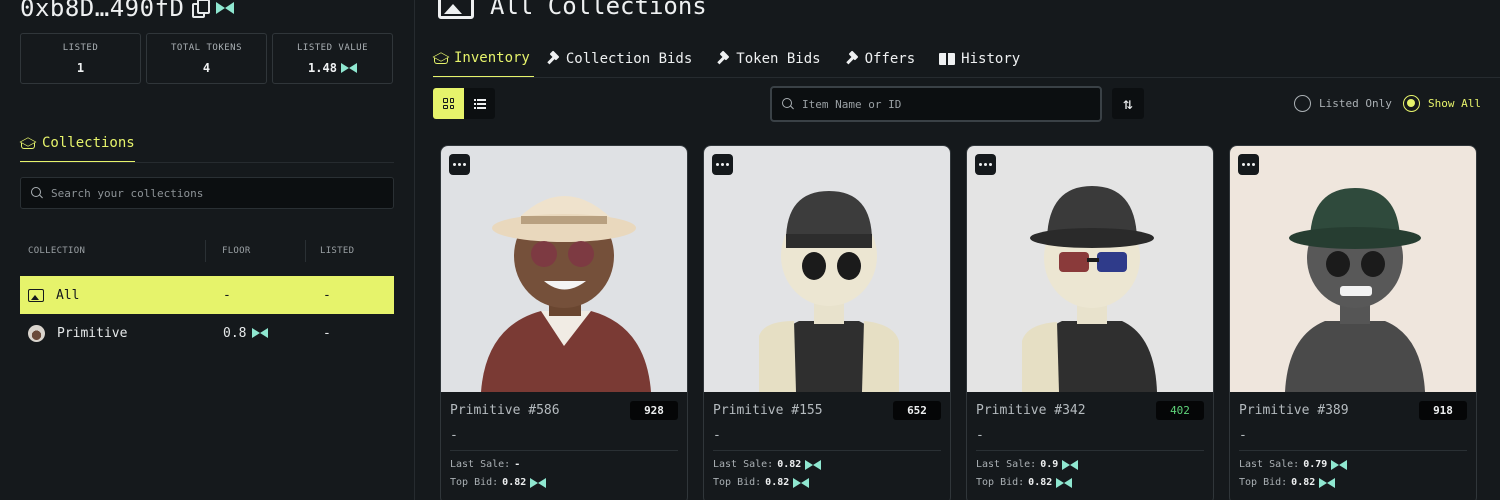 The width and height of the screenshot is (1500, 500). Describe the element at coordinates (942, 104) in the screenshot. I see `item-search-input` at that location.